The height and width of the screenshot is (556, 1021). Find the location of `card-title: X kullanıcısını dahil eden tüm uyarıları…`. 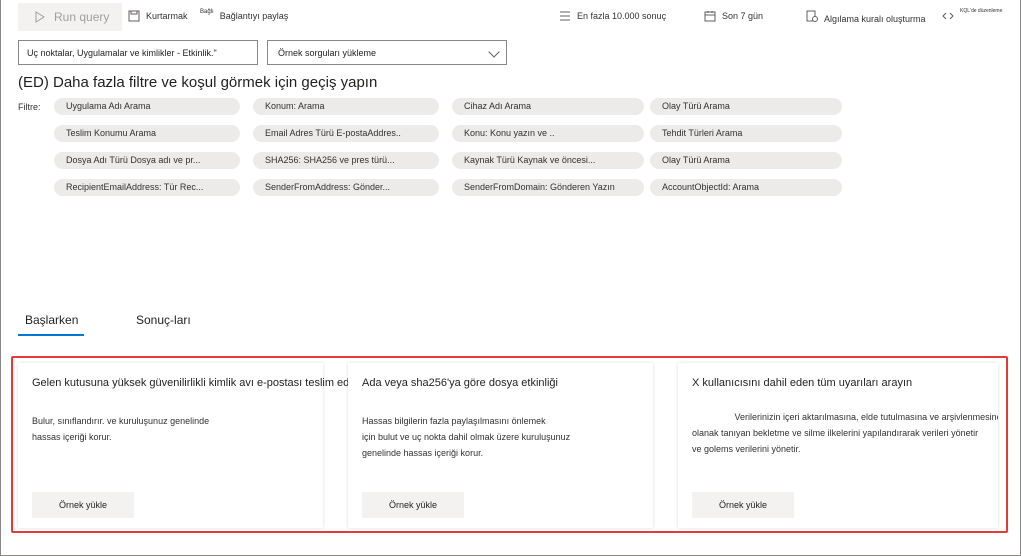

card-title: X kullanıcısını dahil eden tüm uyarıları… is located at coordinates (802, 383).